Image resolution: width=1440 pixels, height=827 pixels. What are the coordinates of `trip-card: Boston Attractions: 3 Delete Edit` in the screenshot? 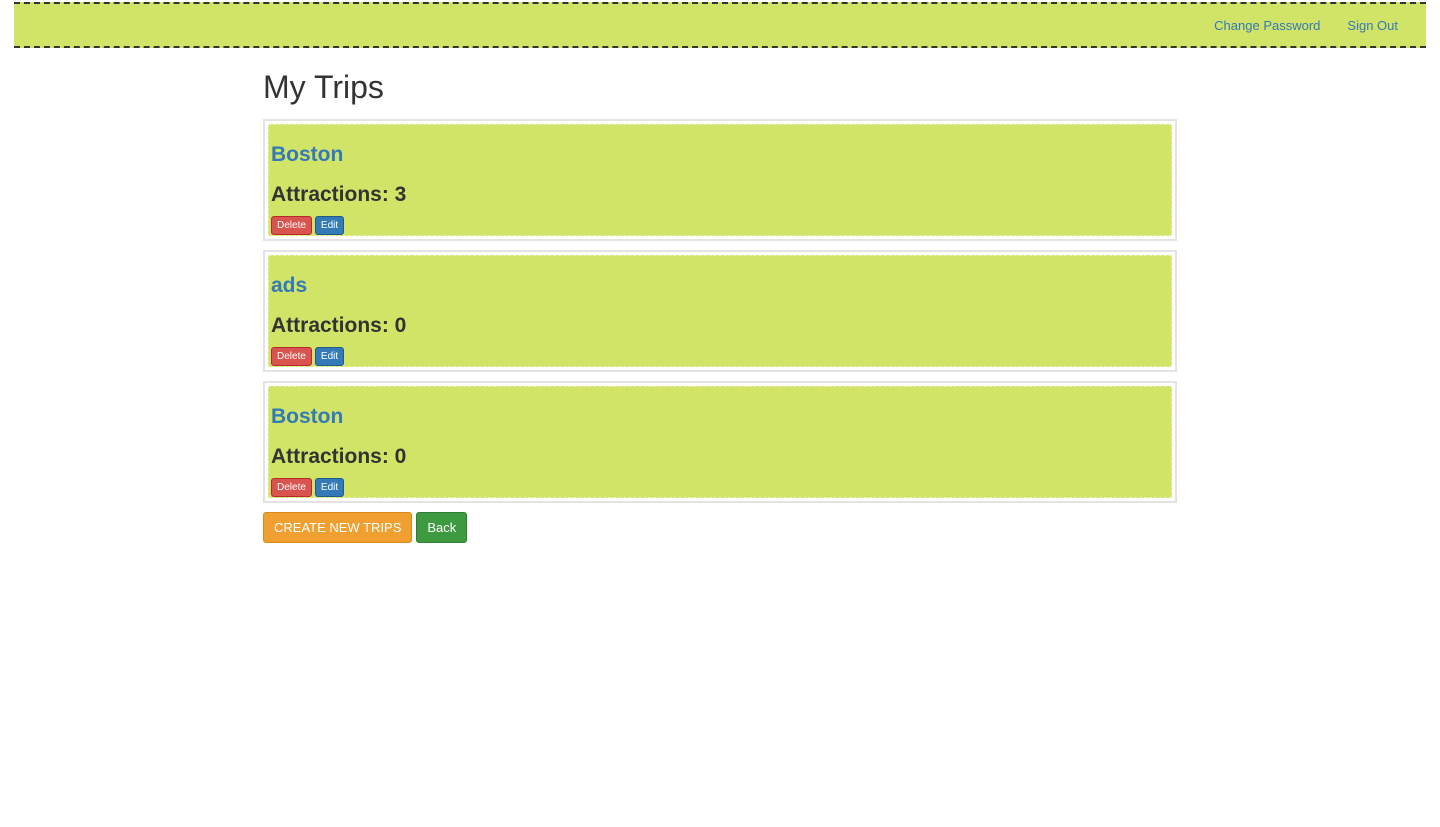 It's located at (720, 180).